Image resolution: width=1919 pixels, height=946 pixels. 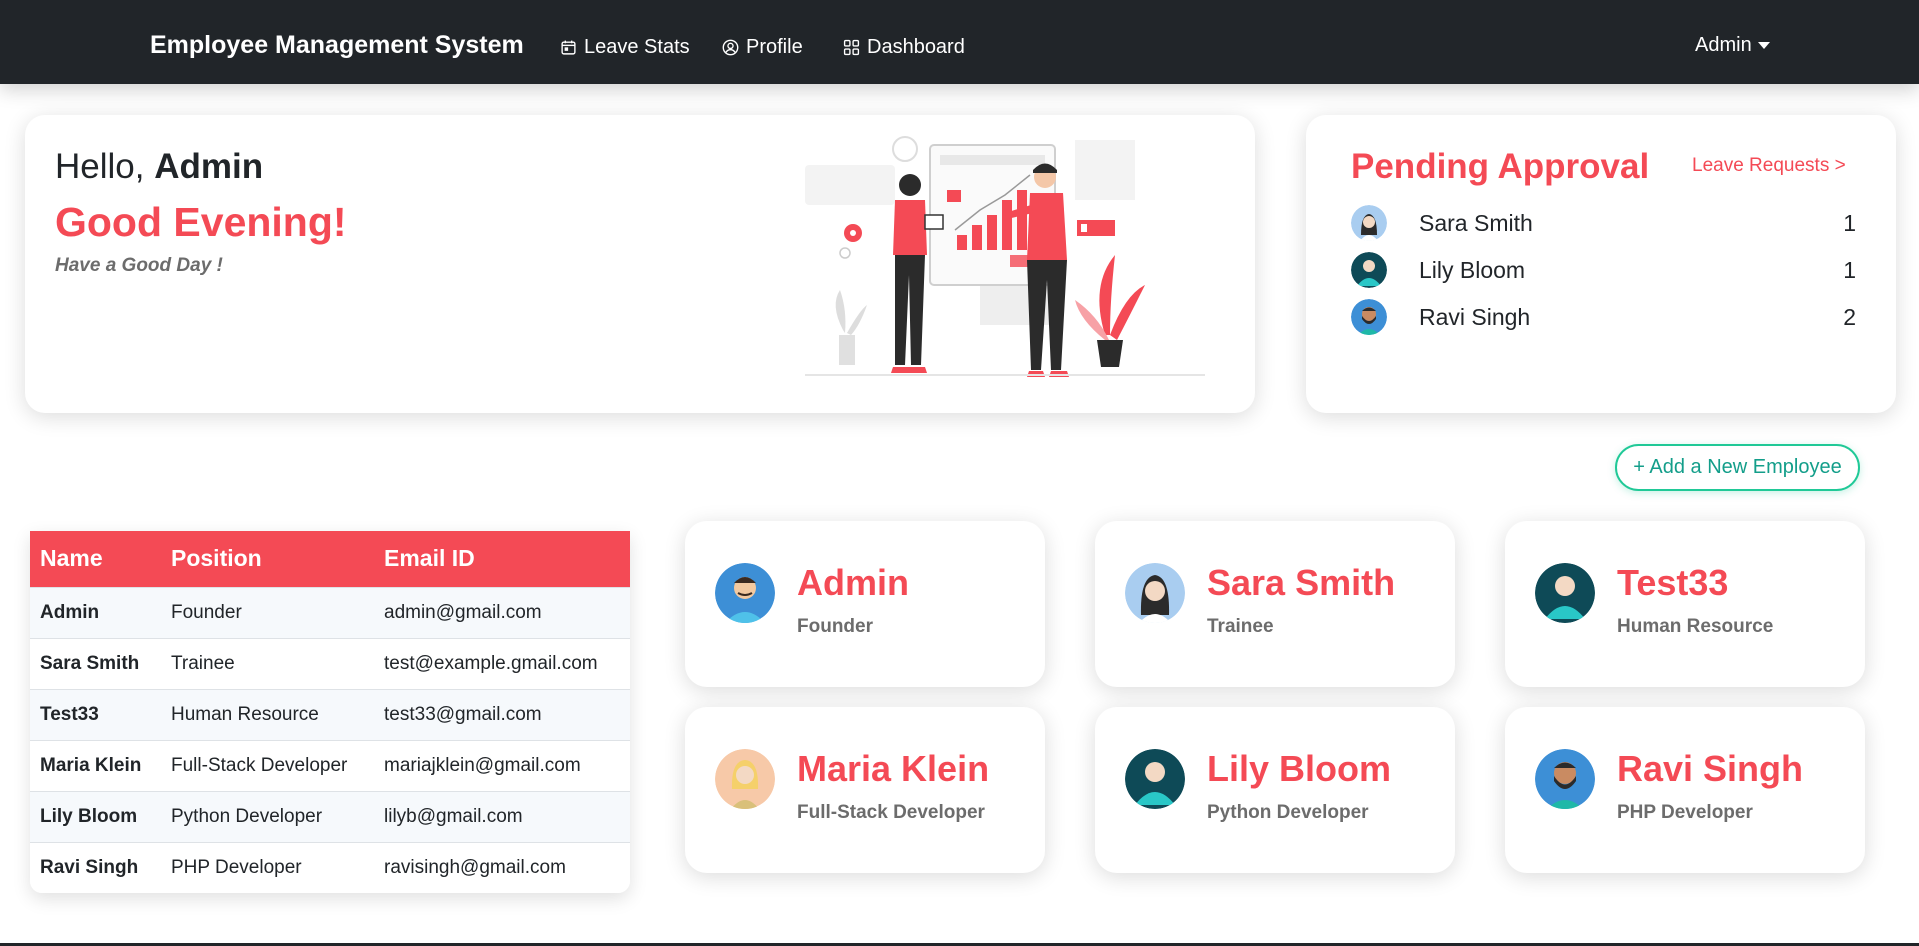 I want to click on cell-name: Test33, so click(x=69, y=714).